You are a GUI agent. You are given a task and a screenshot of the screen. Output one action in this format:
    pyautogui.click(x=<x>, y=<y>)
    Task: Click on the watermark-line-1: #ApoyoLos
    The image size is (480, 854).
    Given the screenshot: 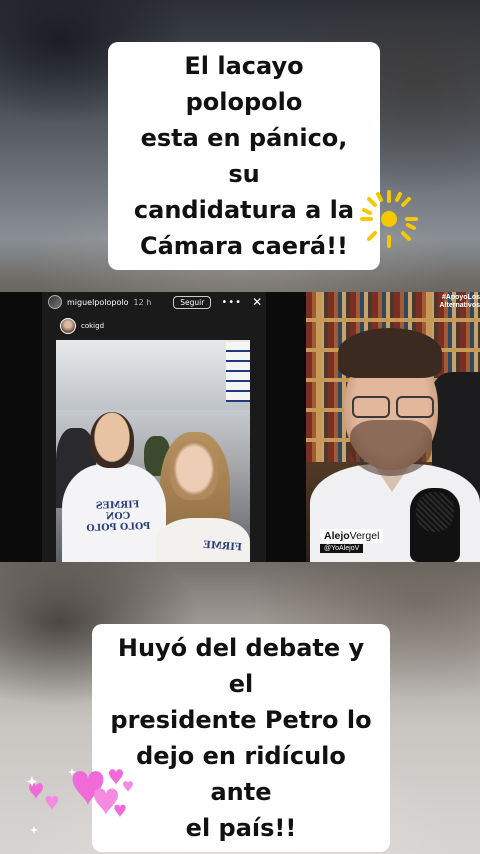 What is the action you would take?
    pyautogui.click(x=460, y=297)
    